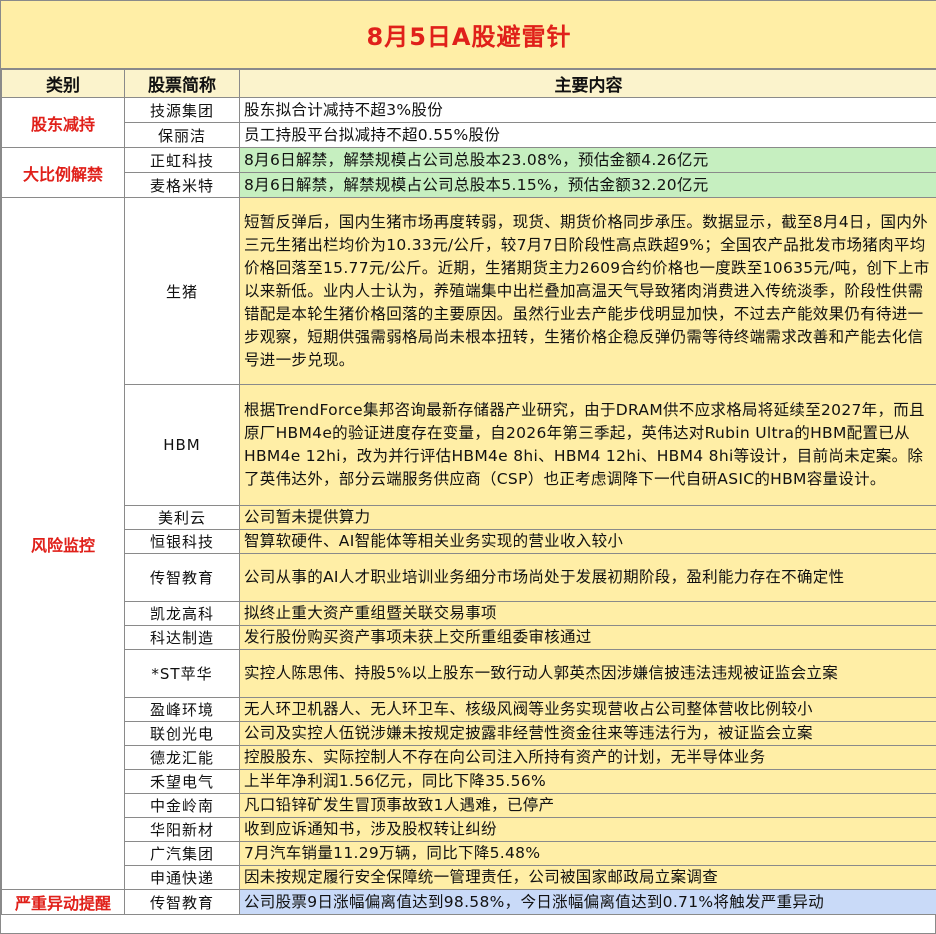 The width and height of the screenshot is (936, 934). I want to click on stock-name: 科达制造, so click(182, 637).